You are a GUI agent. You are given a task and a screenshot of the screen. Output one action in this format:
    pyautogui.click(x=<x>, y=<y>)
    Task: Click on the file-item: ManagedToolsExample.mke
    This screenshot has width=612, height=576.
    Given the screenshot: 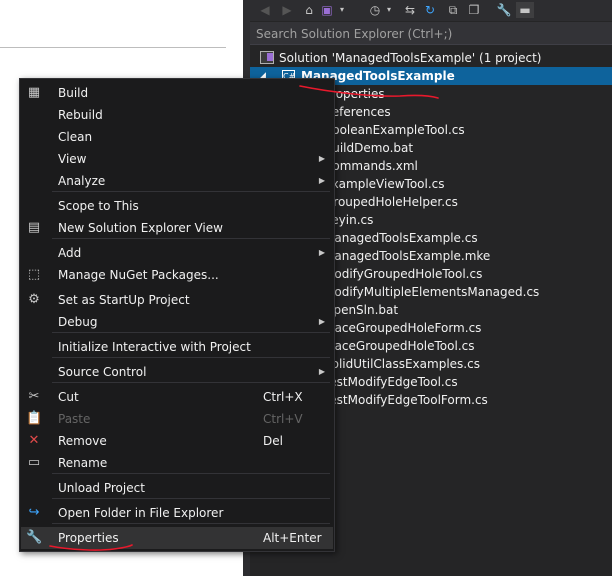 What is the action you would take?
    pyautogui.click(x=407, y=256)
    